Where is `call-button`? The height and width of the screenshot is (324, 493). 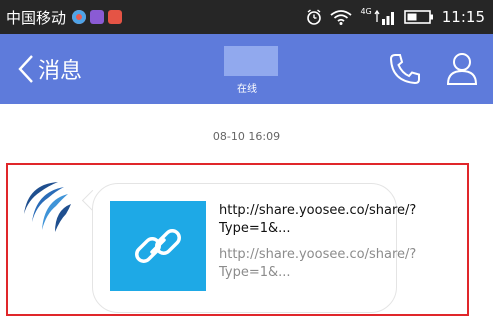 call-button is located at coordinates (405, 71).